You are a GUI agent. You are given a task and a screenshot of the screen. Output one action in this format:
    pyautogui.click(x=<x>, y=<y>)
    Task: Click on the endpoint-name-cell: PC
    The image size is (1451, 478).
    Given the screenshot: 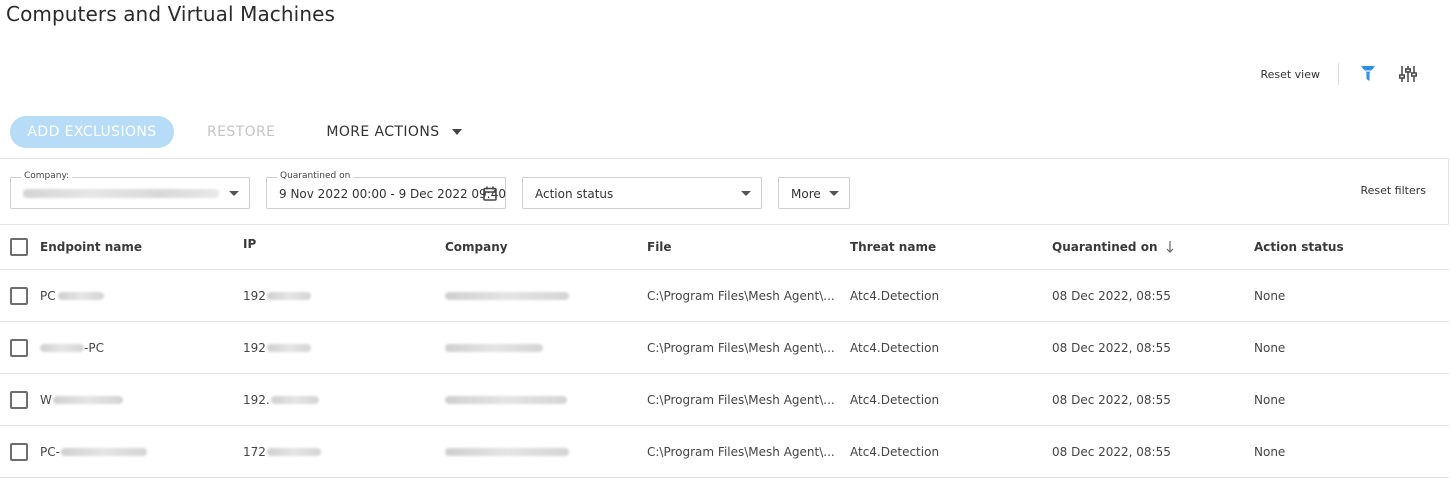 What is the action you would take?
    pyautogui.click(x=72, y=295)
    